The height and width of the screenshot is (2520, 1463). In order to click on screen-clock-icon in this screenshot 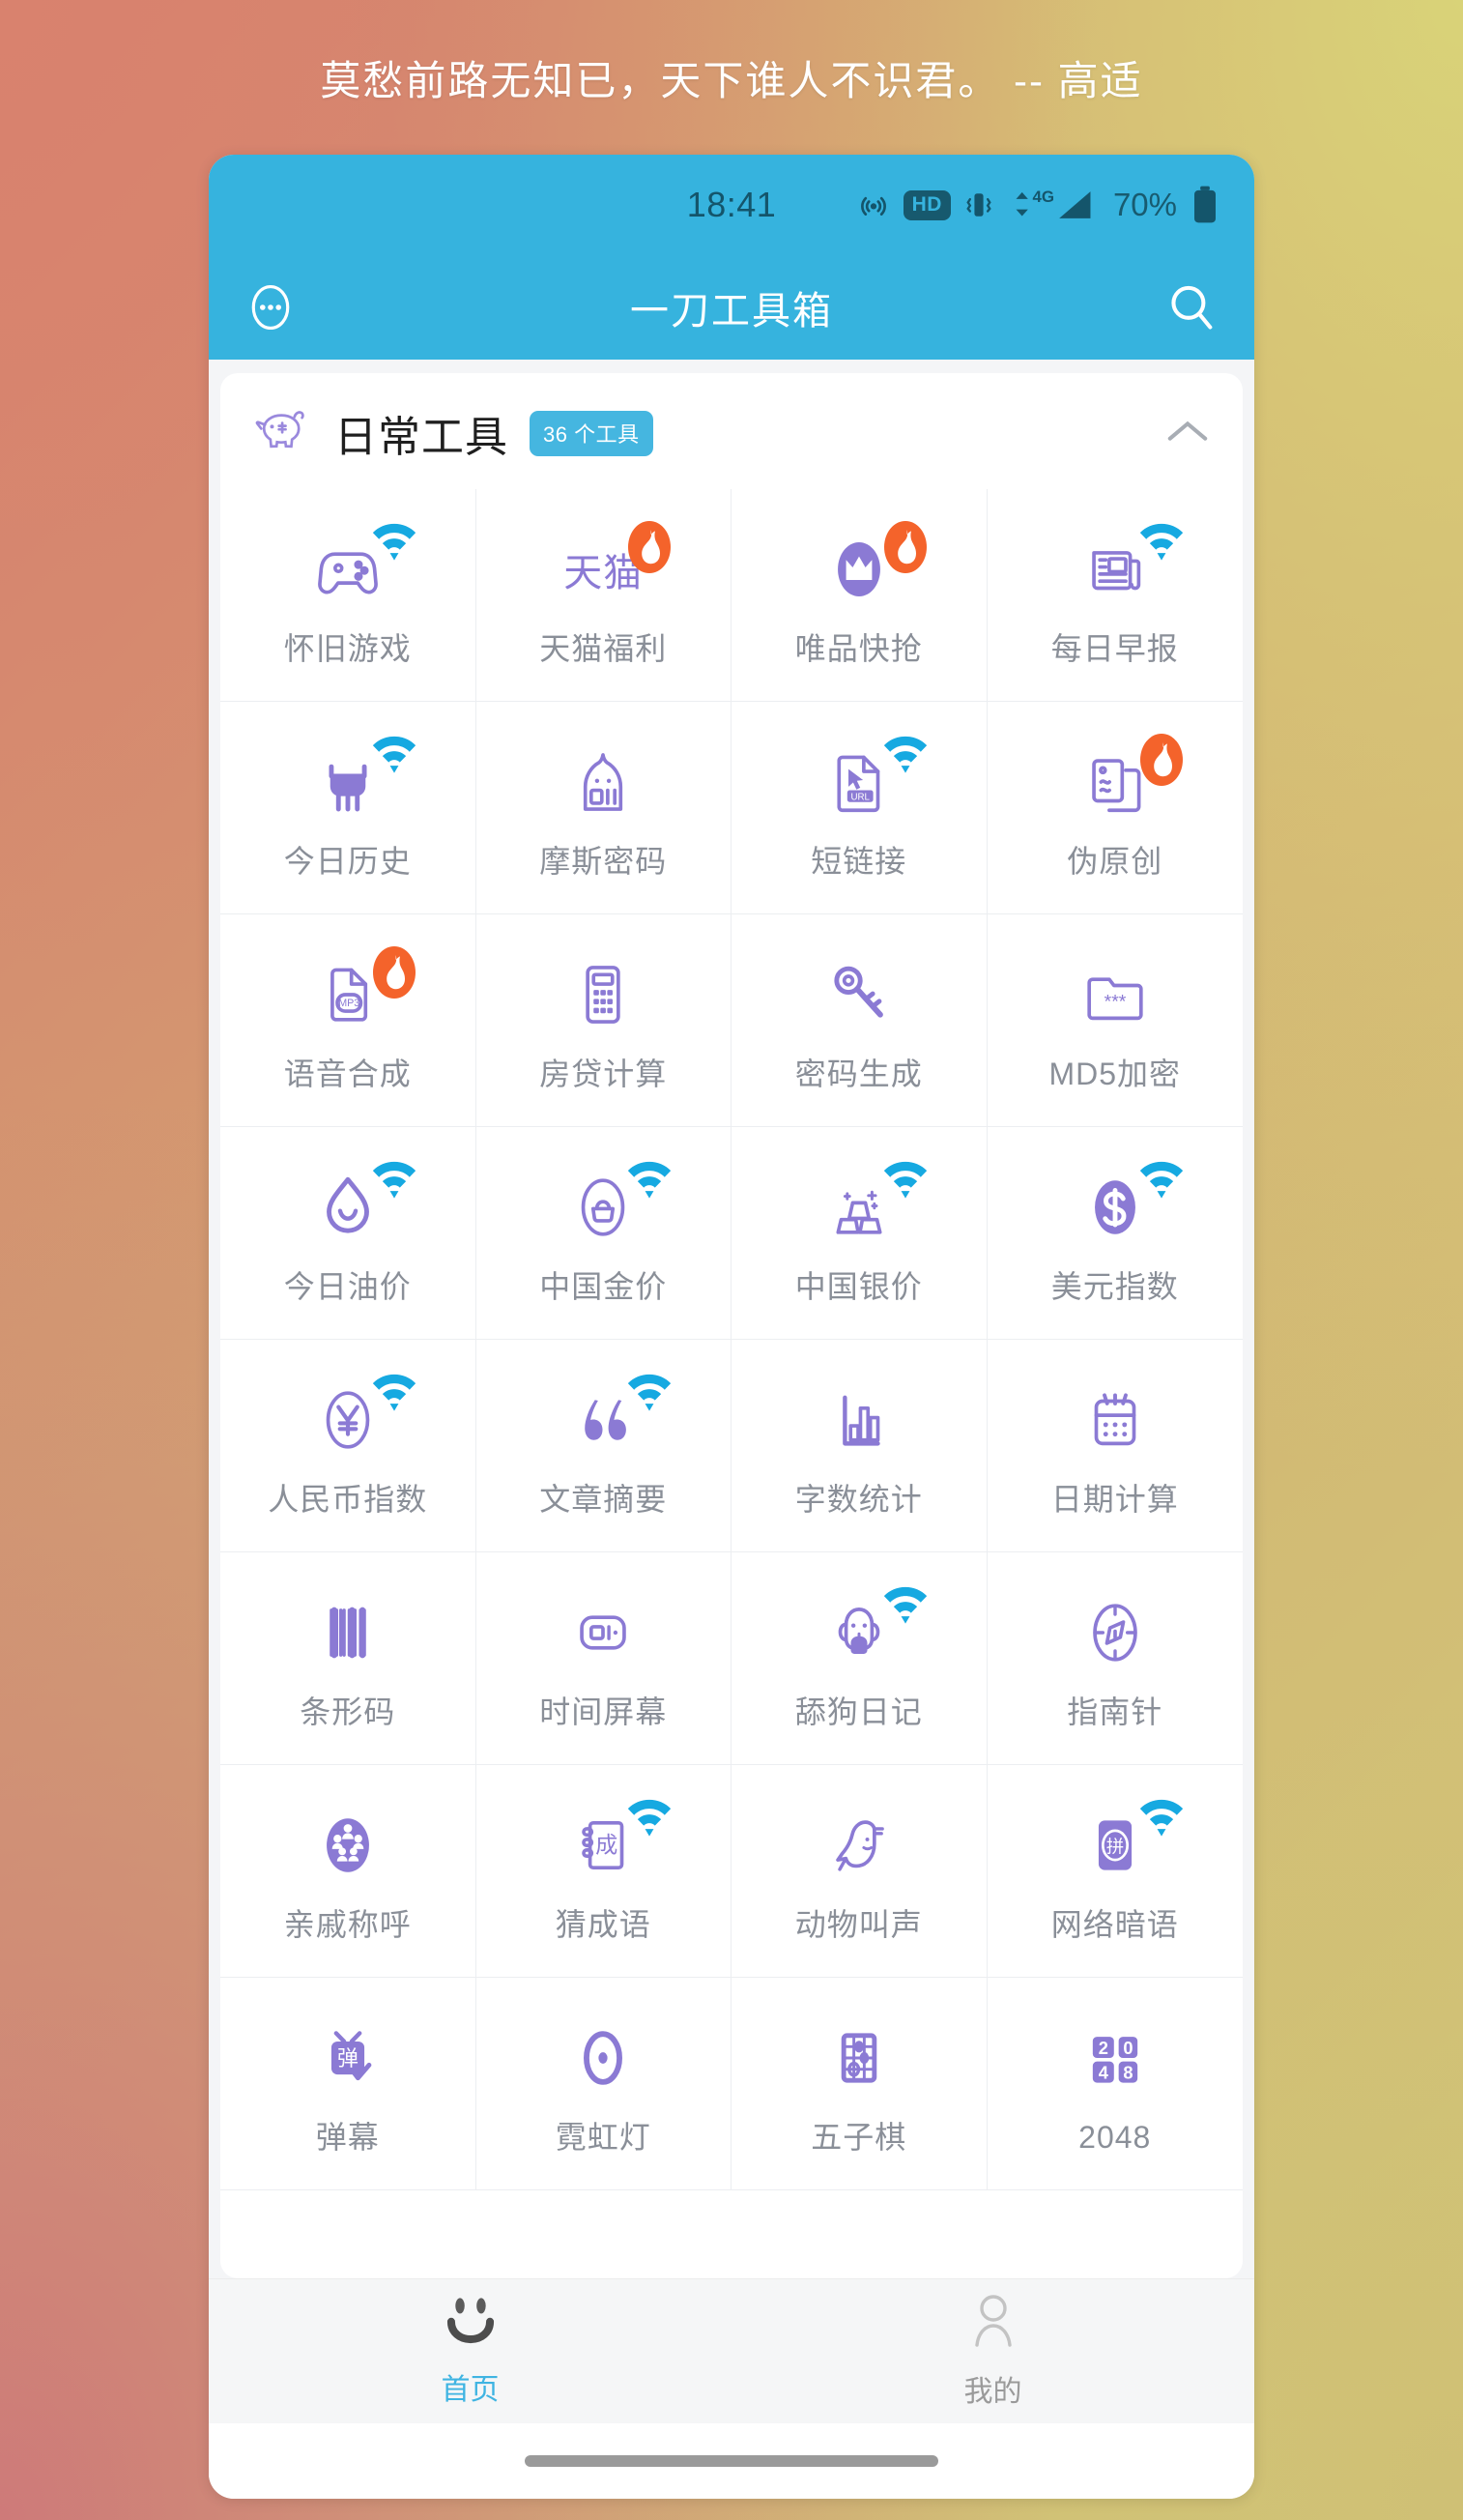, I will do `click(602, 1633)`.